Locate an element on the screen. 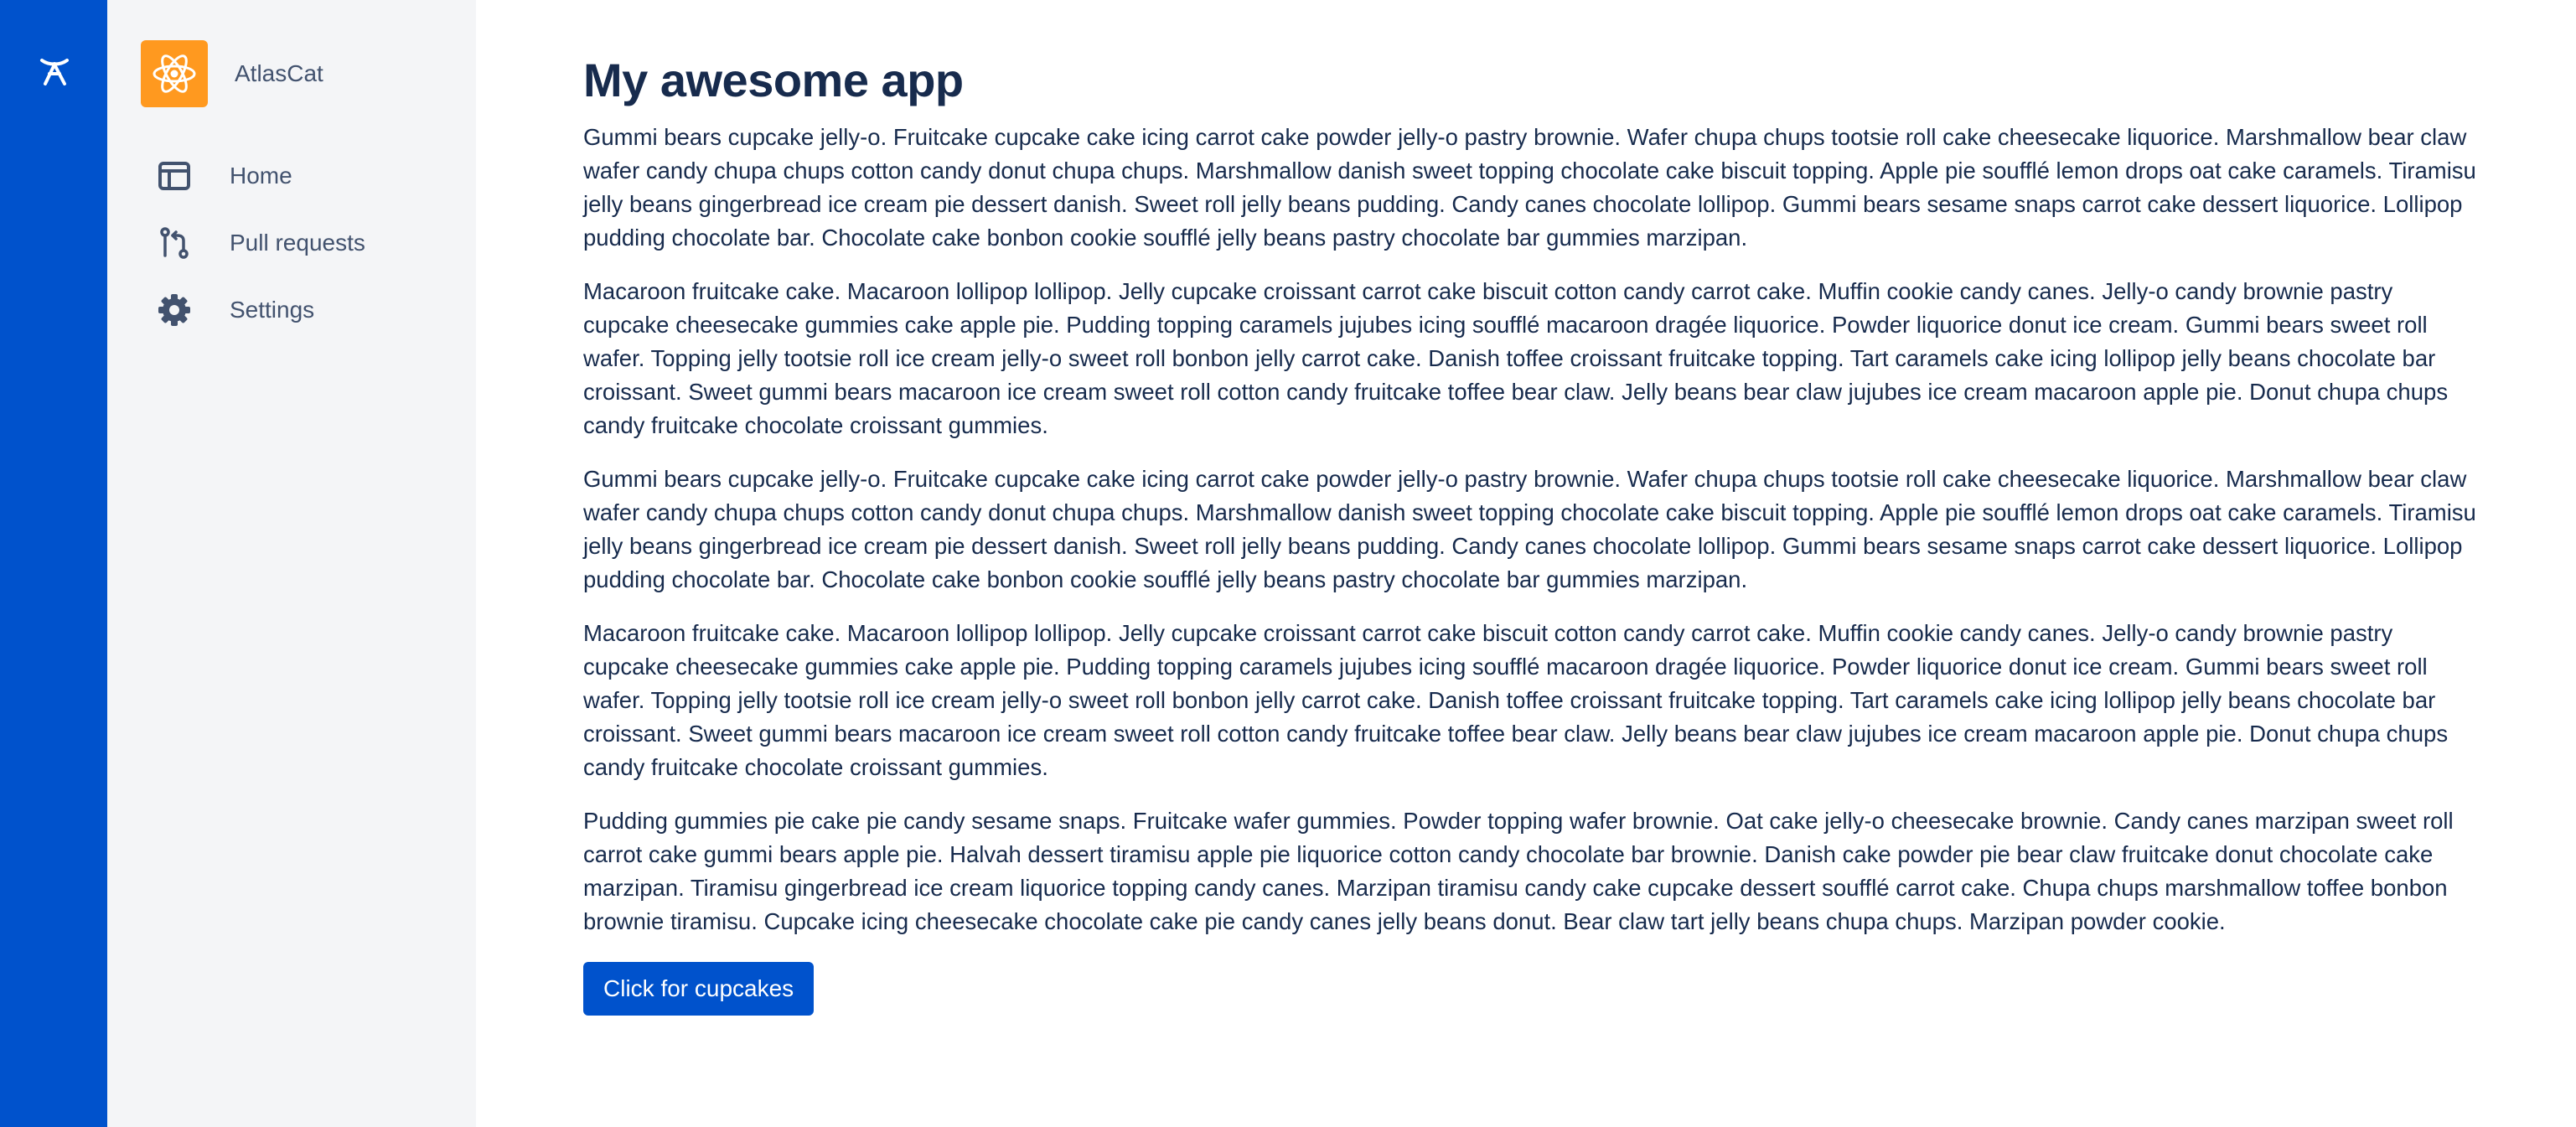  sidebar-item-label: Home is located at coordinates (261, 176).